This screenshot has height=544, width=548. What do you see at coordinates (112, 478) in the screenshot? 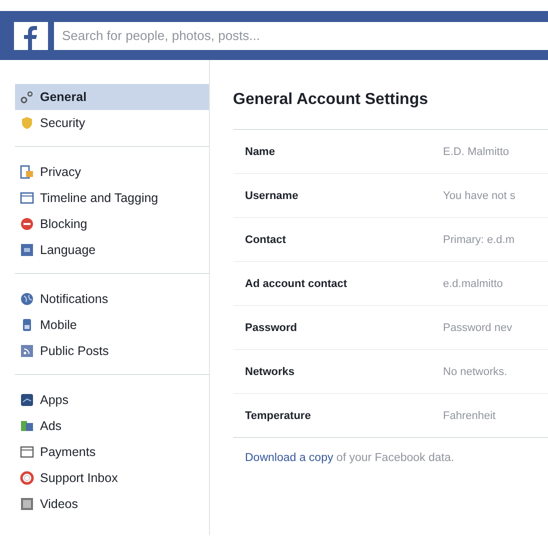
I see `sidebar-item: Support Inbox` at bounding box center [112, 478].